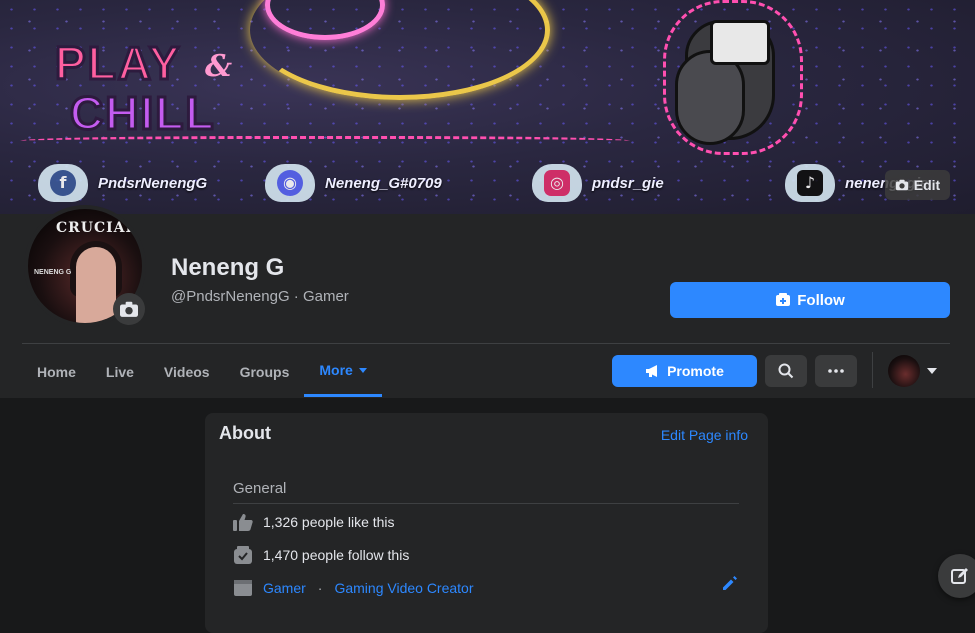 The image size is (975, 633). I want to click on tiktok-icon: ♪, so click(810, 183).